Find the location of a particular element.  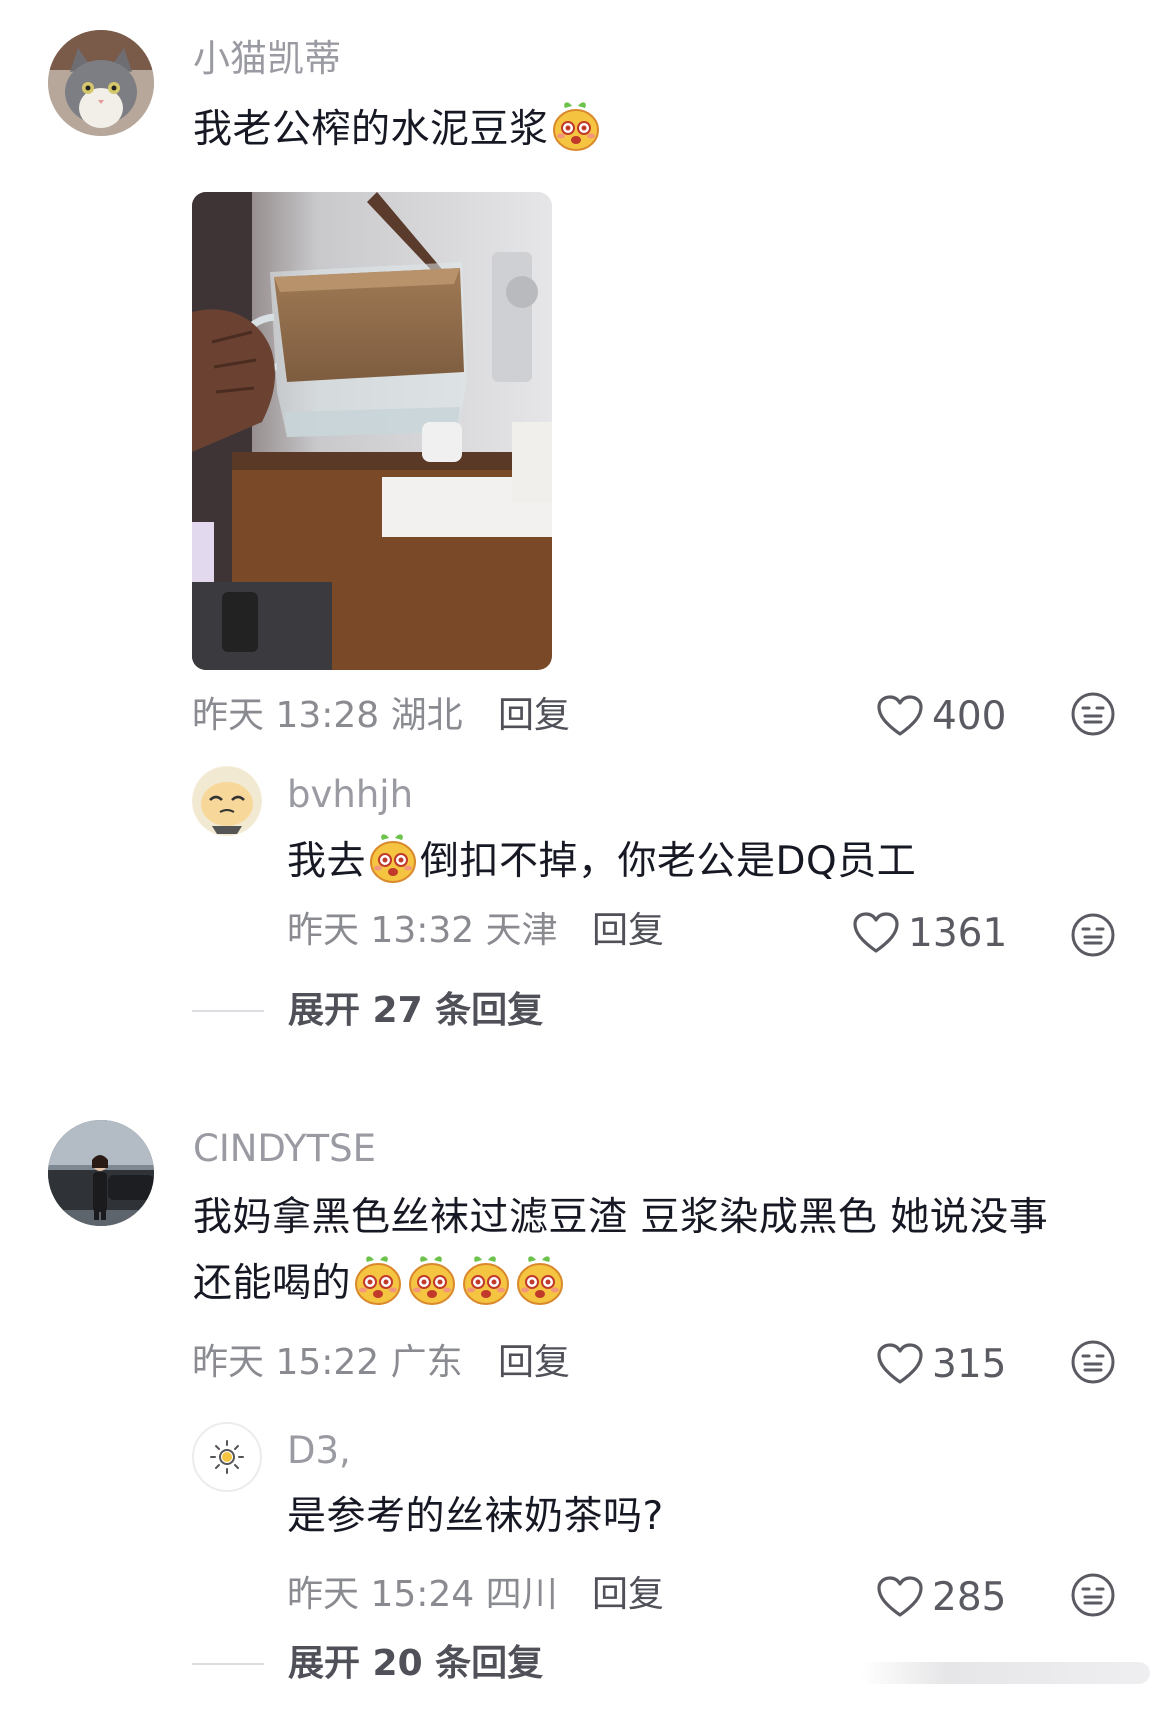

comment-username: CINDYTSE is located at coordinates (284, 1148).